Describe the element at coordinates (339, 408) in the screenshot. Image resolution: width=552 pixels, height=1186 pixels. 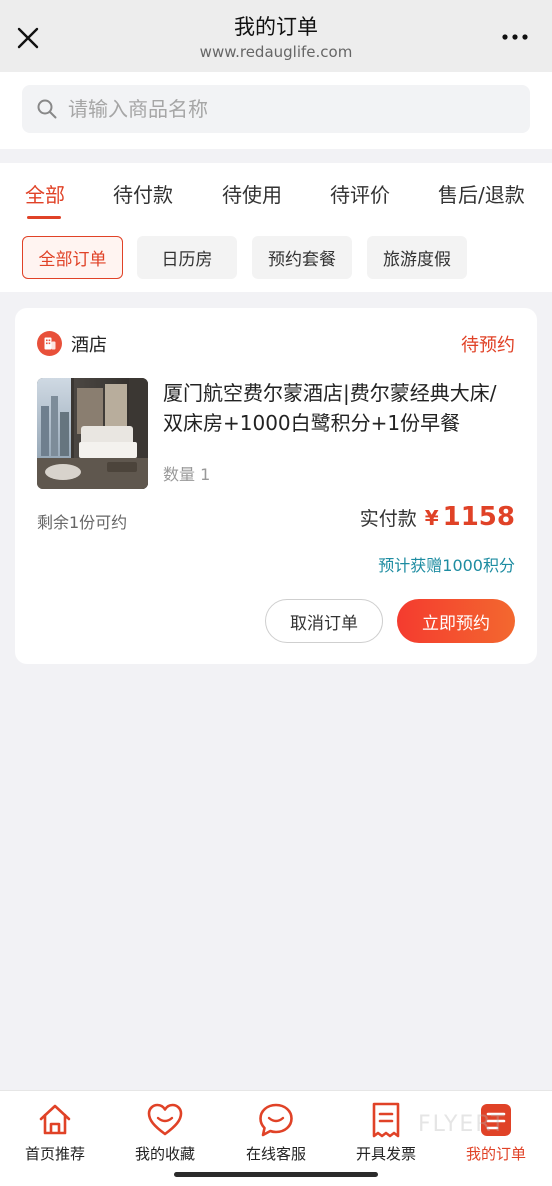
I see `product-title: 厦门航空费尔蒙酒店|费尔蒙经典大床/双床房+1000白鹭积分+1份早餐` at that location.